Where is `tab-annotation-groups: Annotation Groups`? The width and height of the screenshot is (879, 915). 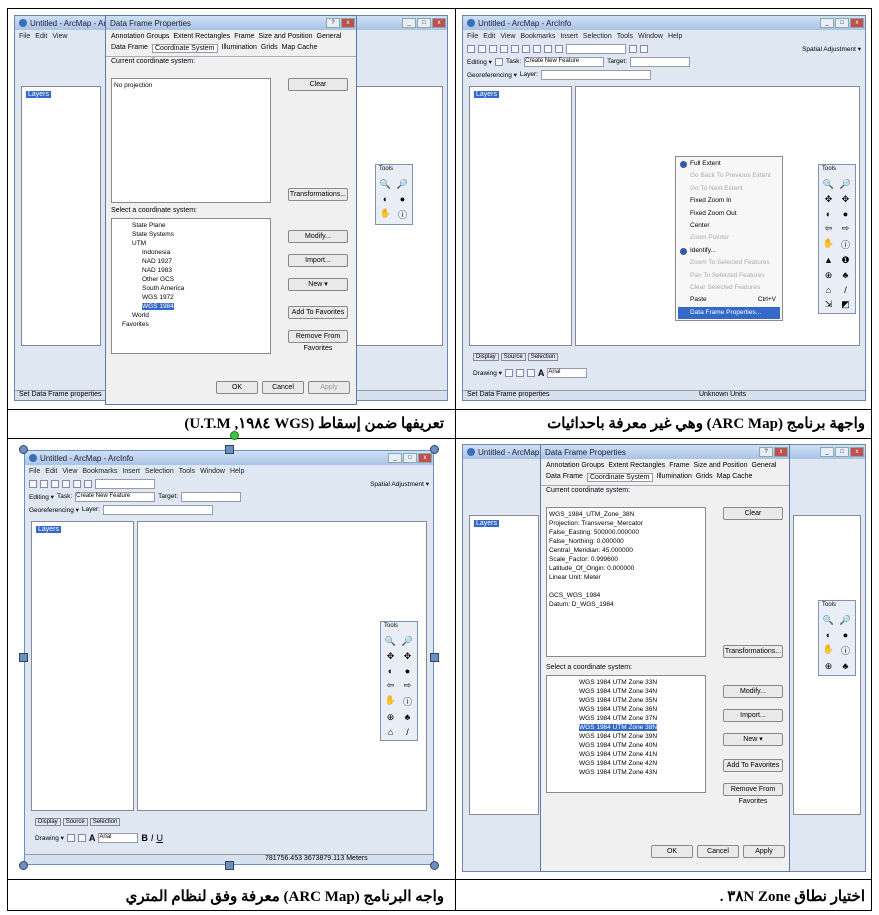
tab-annotation-groups: Annotation Groups is located at coordinates (140, 36).